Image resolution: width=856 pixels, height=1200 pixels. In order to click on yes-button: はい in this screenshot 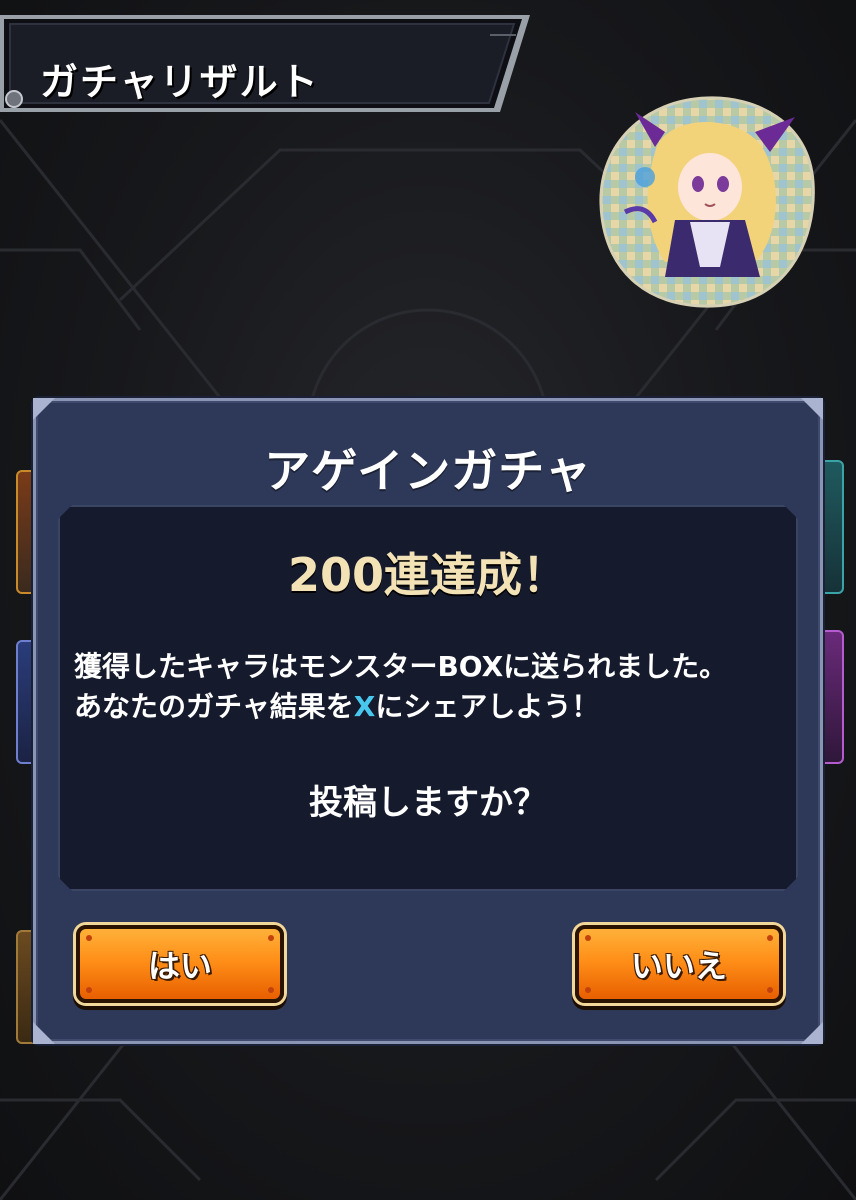, I will do `click(180, 964)`.